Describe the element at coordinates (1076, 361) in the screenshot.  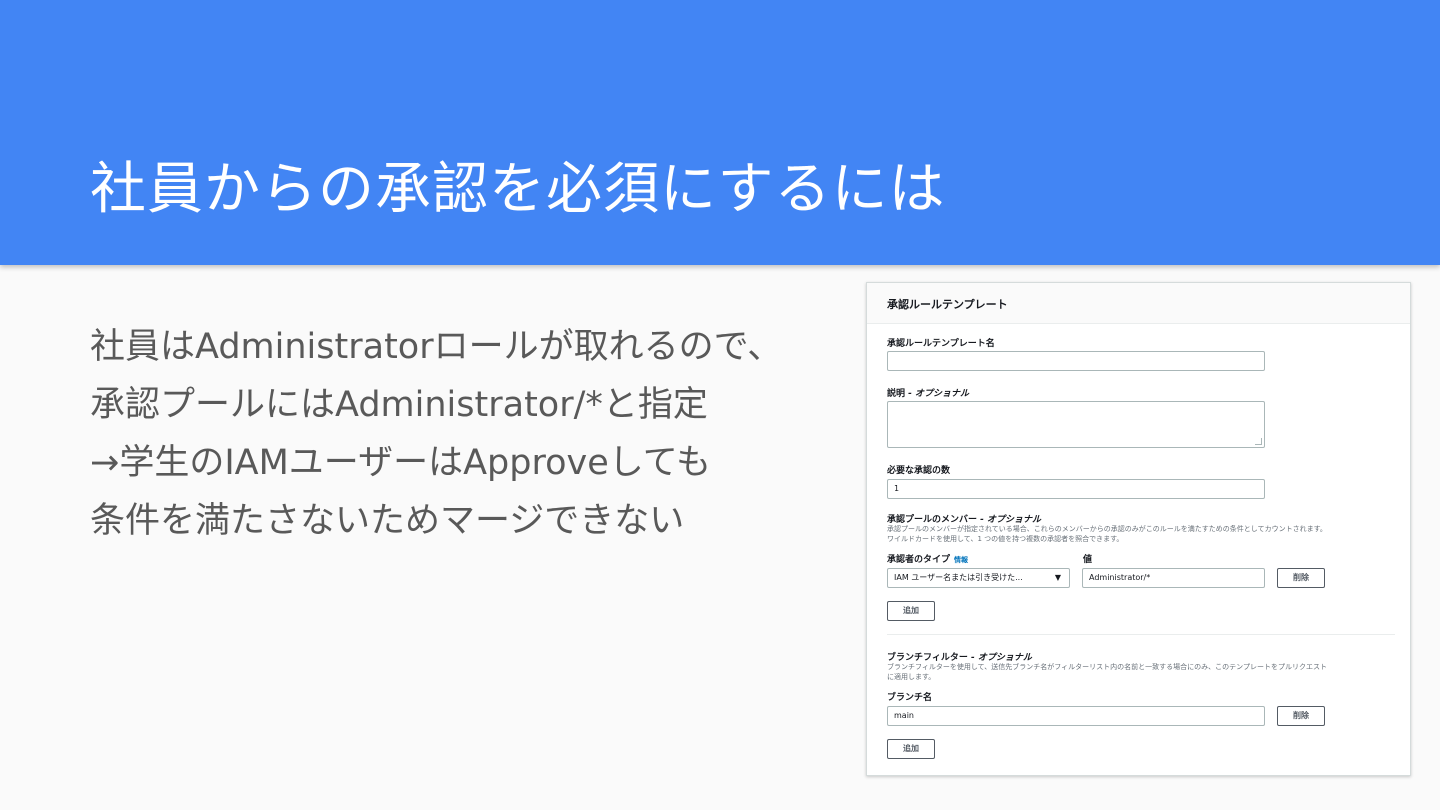
I see `template-name-input` at that location.